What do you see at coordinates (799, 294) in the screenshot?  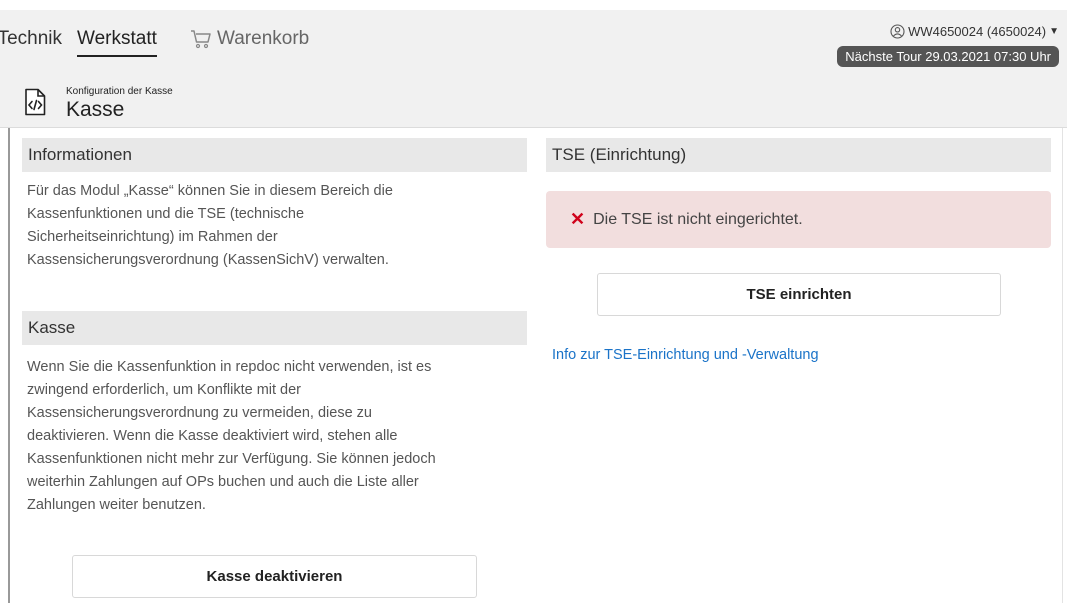 I see `tse-setup-button: TSE einrichten` at bounding box center [799, 294].